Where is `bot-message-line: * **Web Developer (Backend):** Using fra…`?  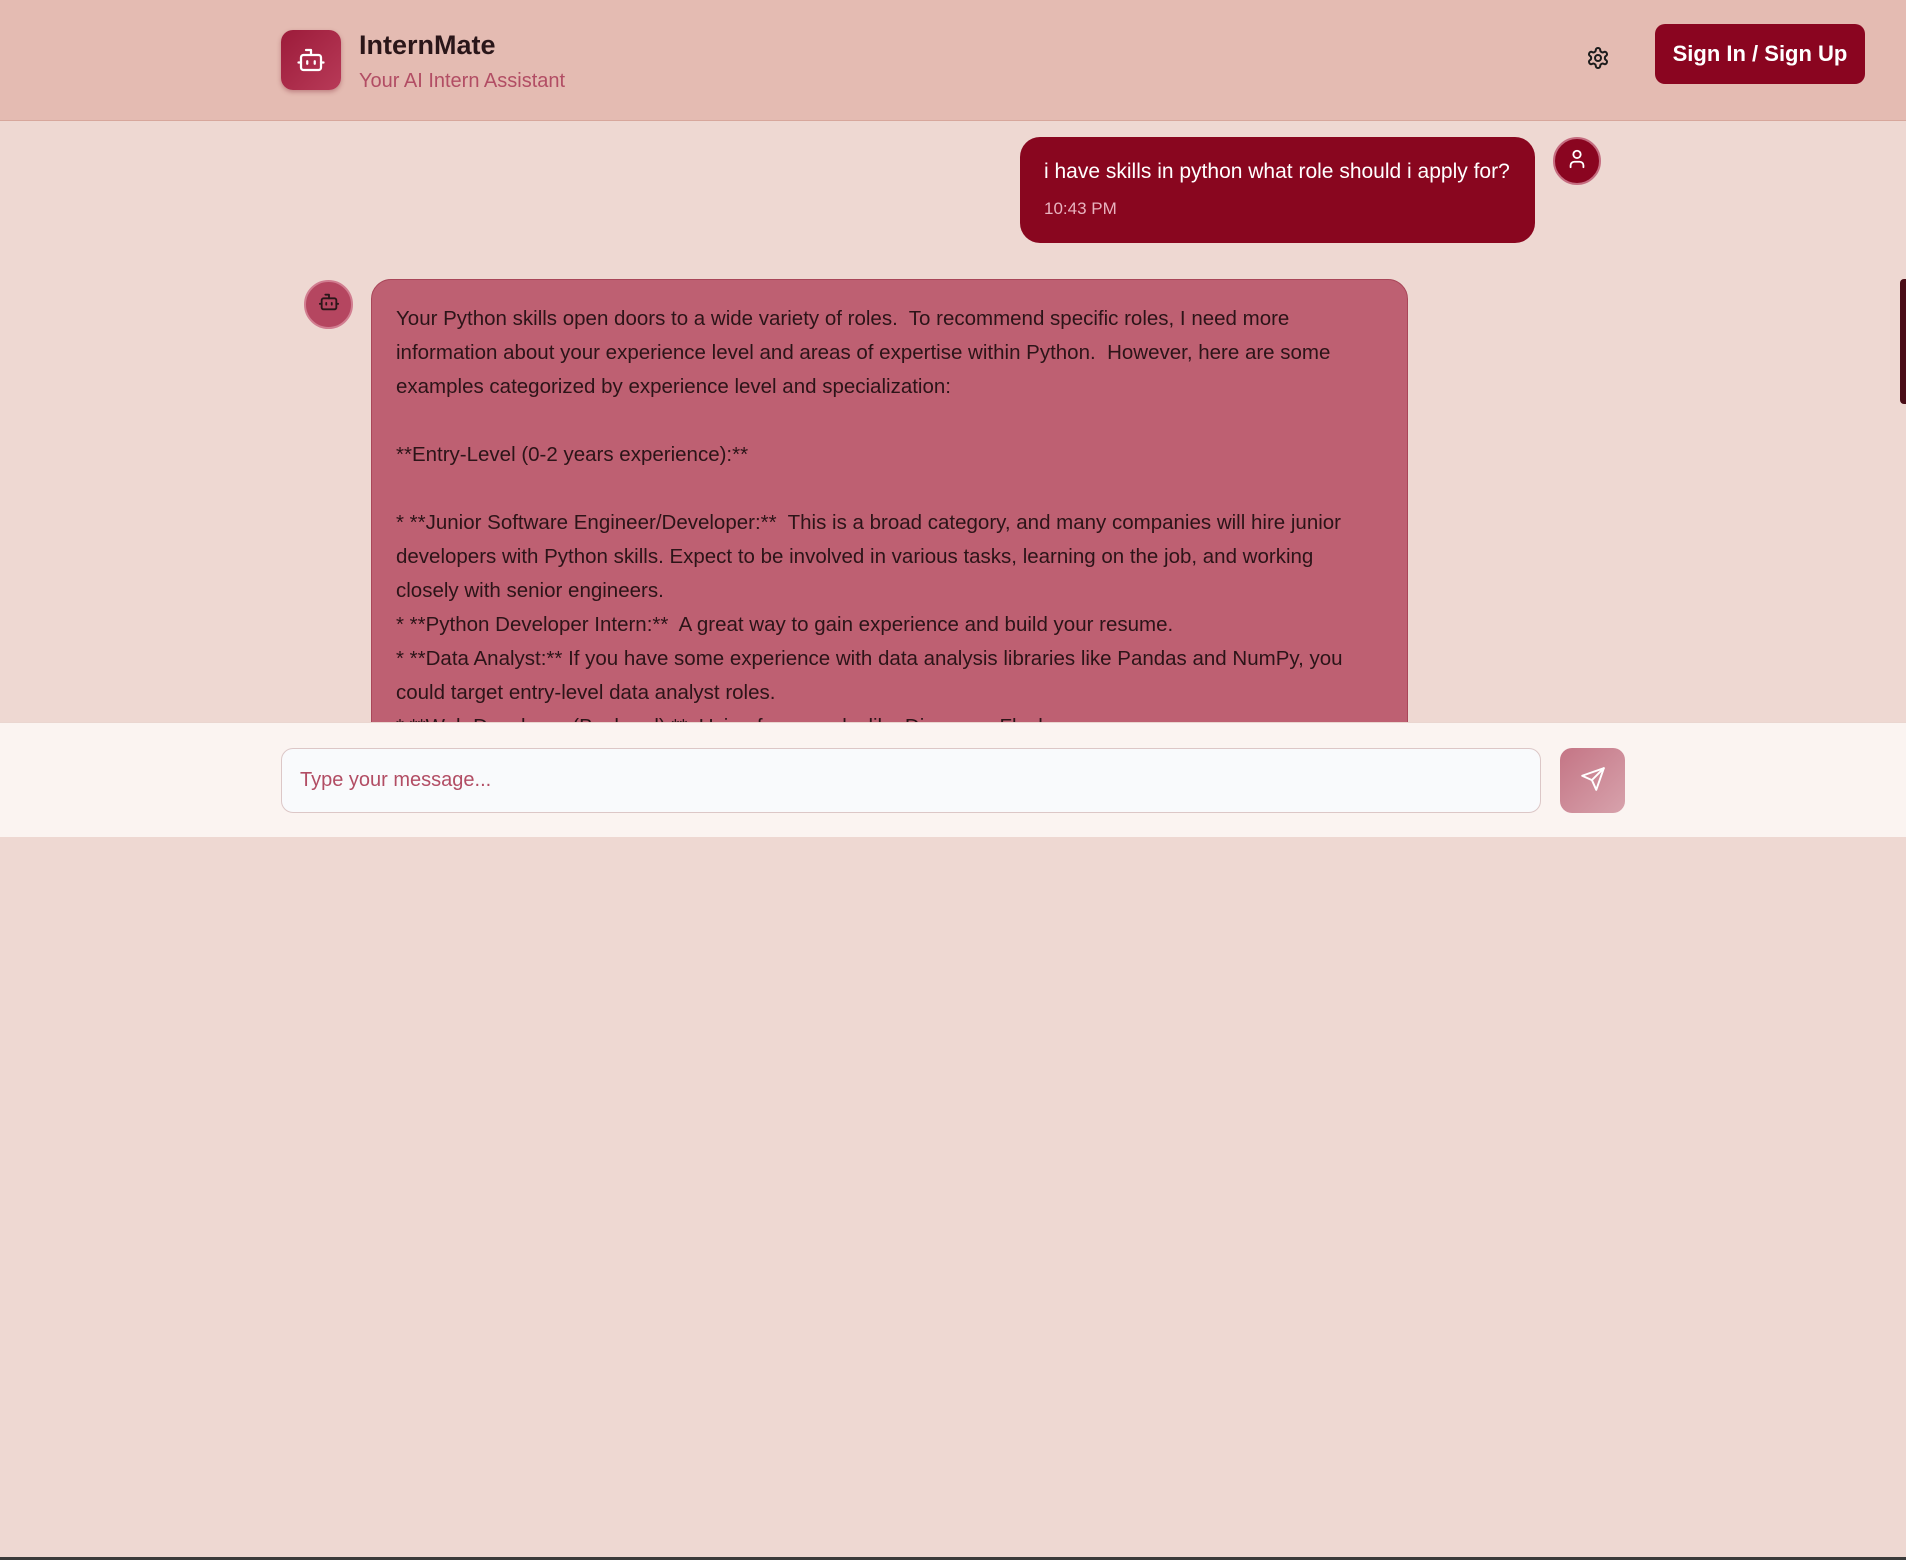 bot-message-line: * **Web Developer (Backend):** Using fra… is located at coordinates (889, 716).